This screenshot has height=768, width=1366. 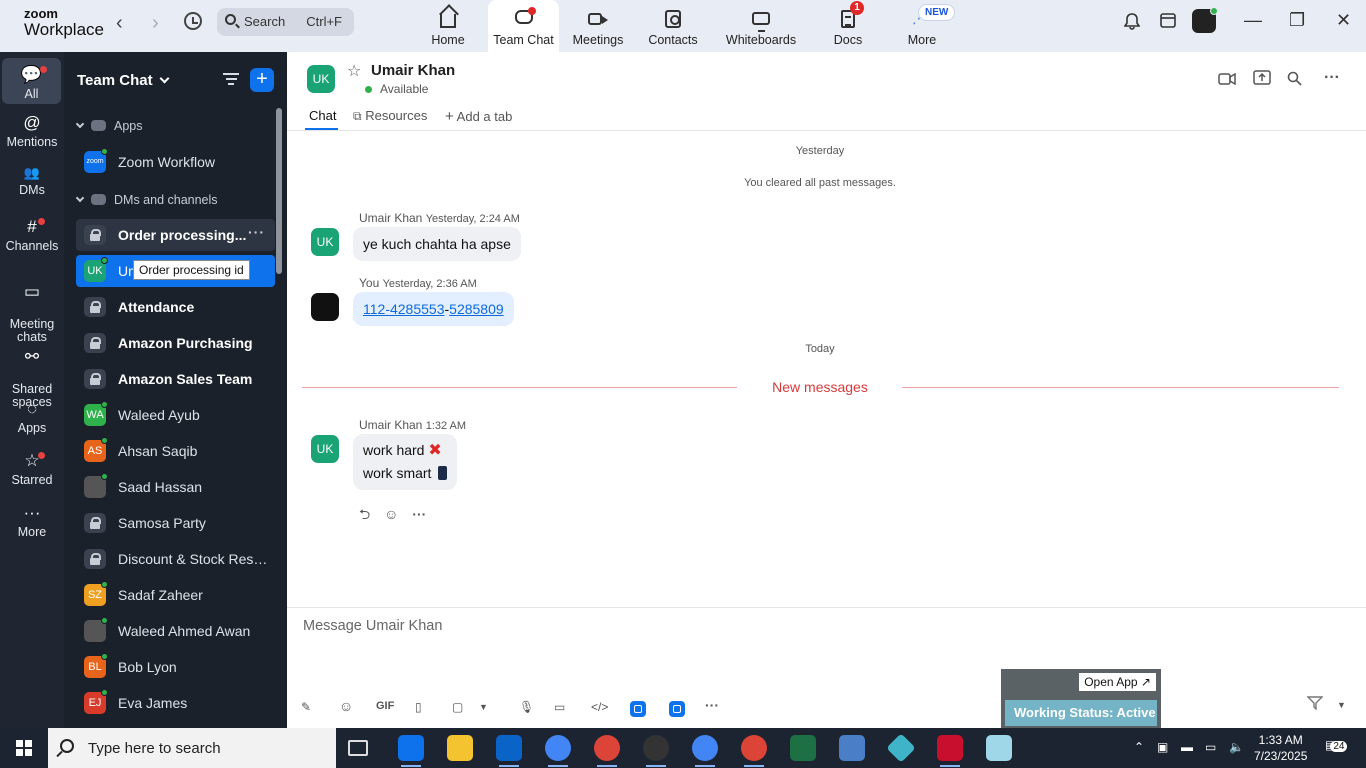 What do you see at coordinates (175, 379) in the screenshot?
I see `list-item: Amazon Sales Team` at bounding box center [175, 379].